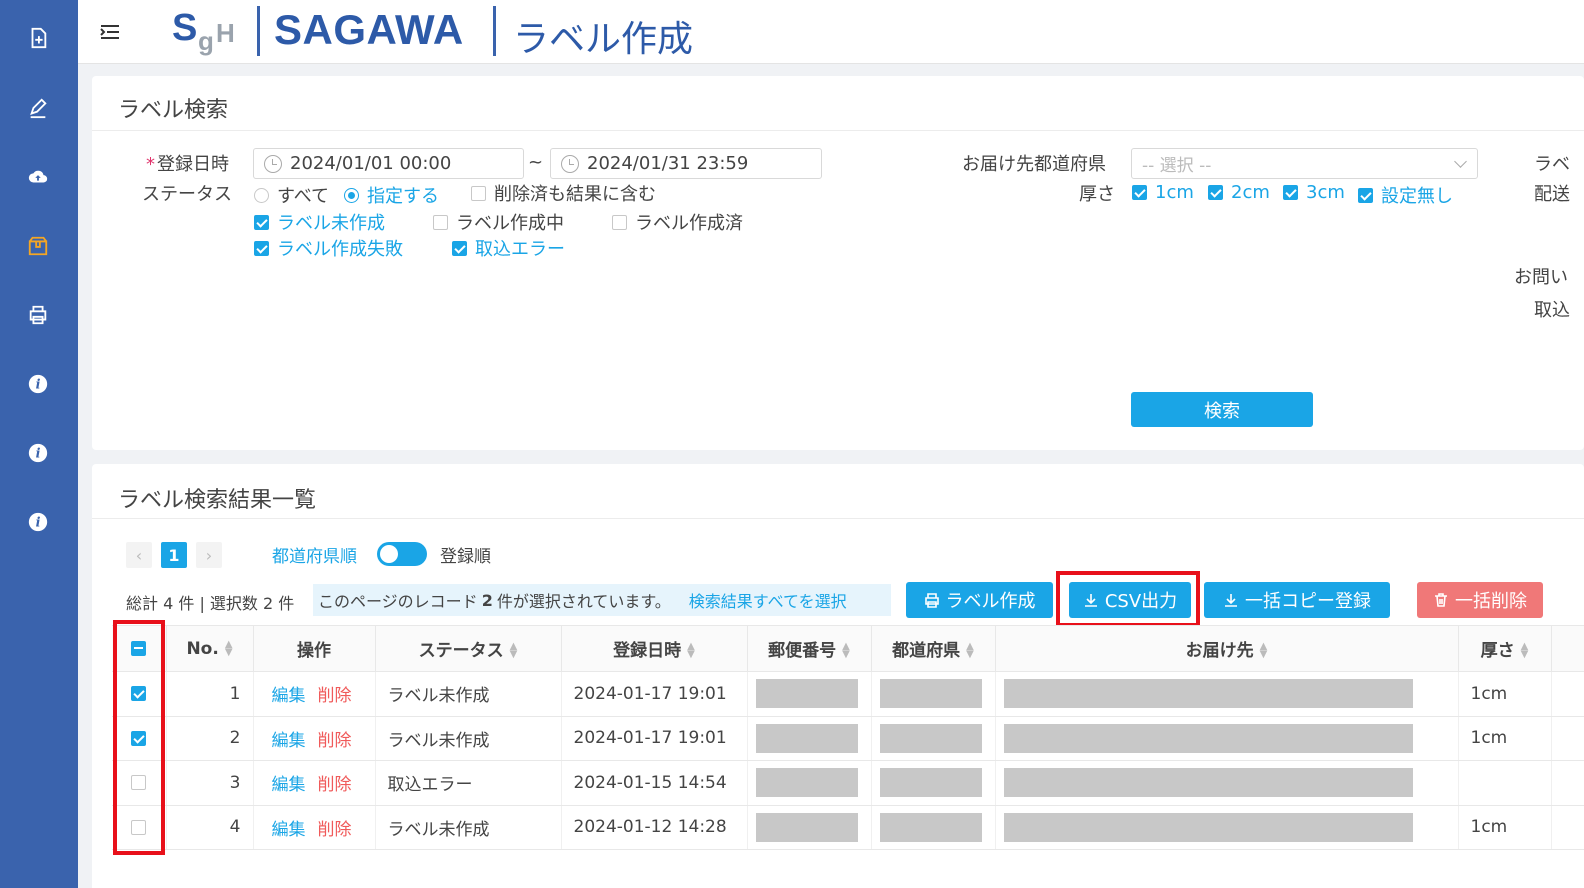 The image size is (1584, 888). What do you see at coordinates (768, 600) in the screenshot?
I see `select-all-results-link: 検索結果すべてを選択` at bounding box center [768, 600].